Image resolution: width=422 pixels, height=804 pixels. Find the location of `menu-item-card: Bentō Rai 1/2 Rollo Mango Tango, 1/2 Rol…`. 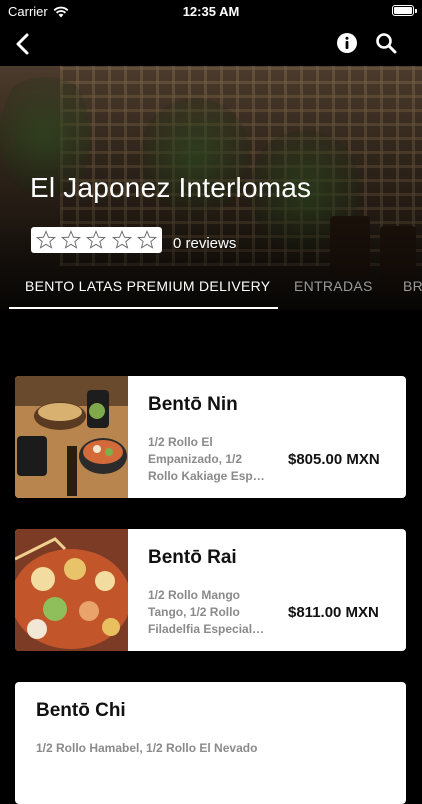

menu-item-card: Bentō Rai 1/2 Rollo Mango Tango, 1/2 Rol… is located at coordinates (210, 590).